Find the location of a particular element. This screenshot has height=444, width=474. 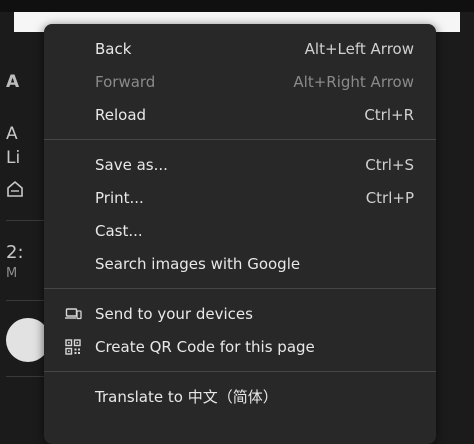

page-text-fragment-2: Li is located at coordinates (13, 158).